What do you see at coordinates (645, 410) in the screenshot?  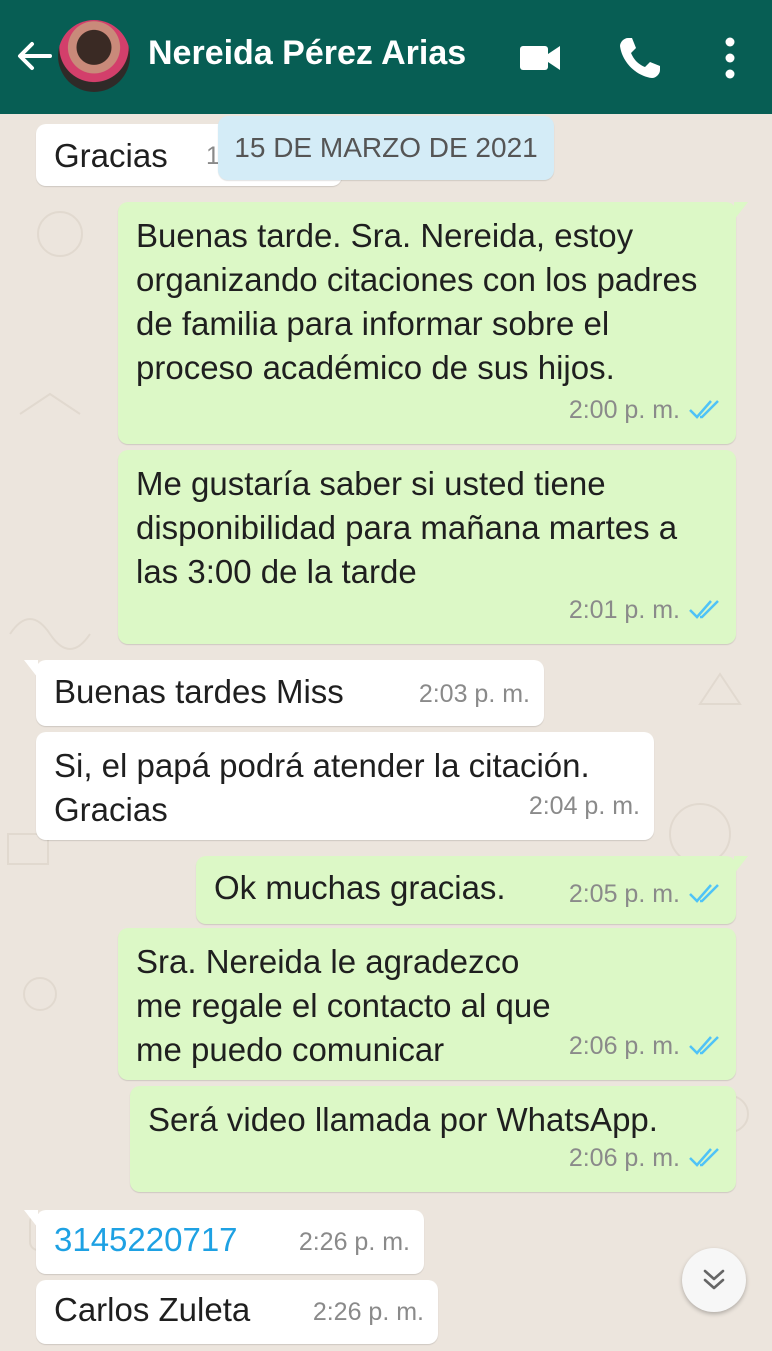 I see `message-time: 2:00 p. m.` at bounding box center [645, 410].